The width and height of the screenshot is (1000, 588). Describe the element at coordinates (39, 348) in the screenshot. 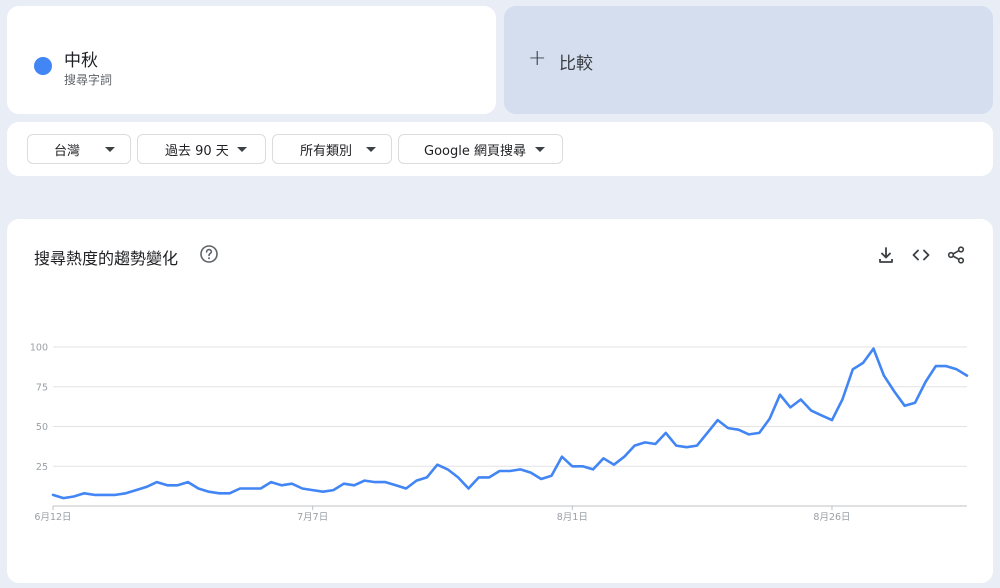

I see `y-tick-label: 100` at that location.